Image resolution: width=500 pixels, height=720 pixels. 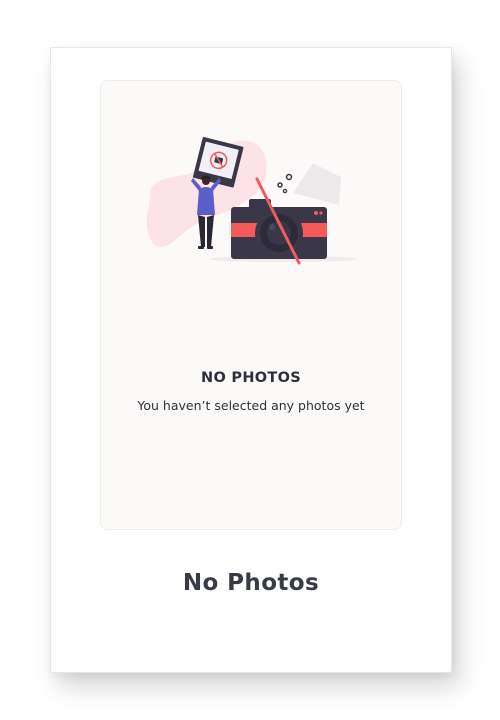 What do you see at coordinates (251, 201) in the screenshot?
I see `no-camera-illustration` at bounding box center [251, 201].